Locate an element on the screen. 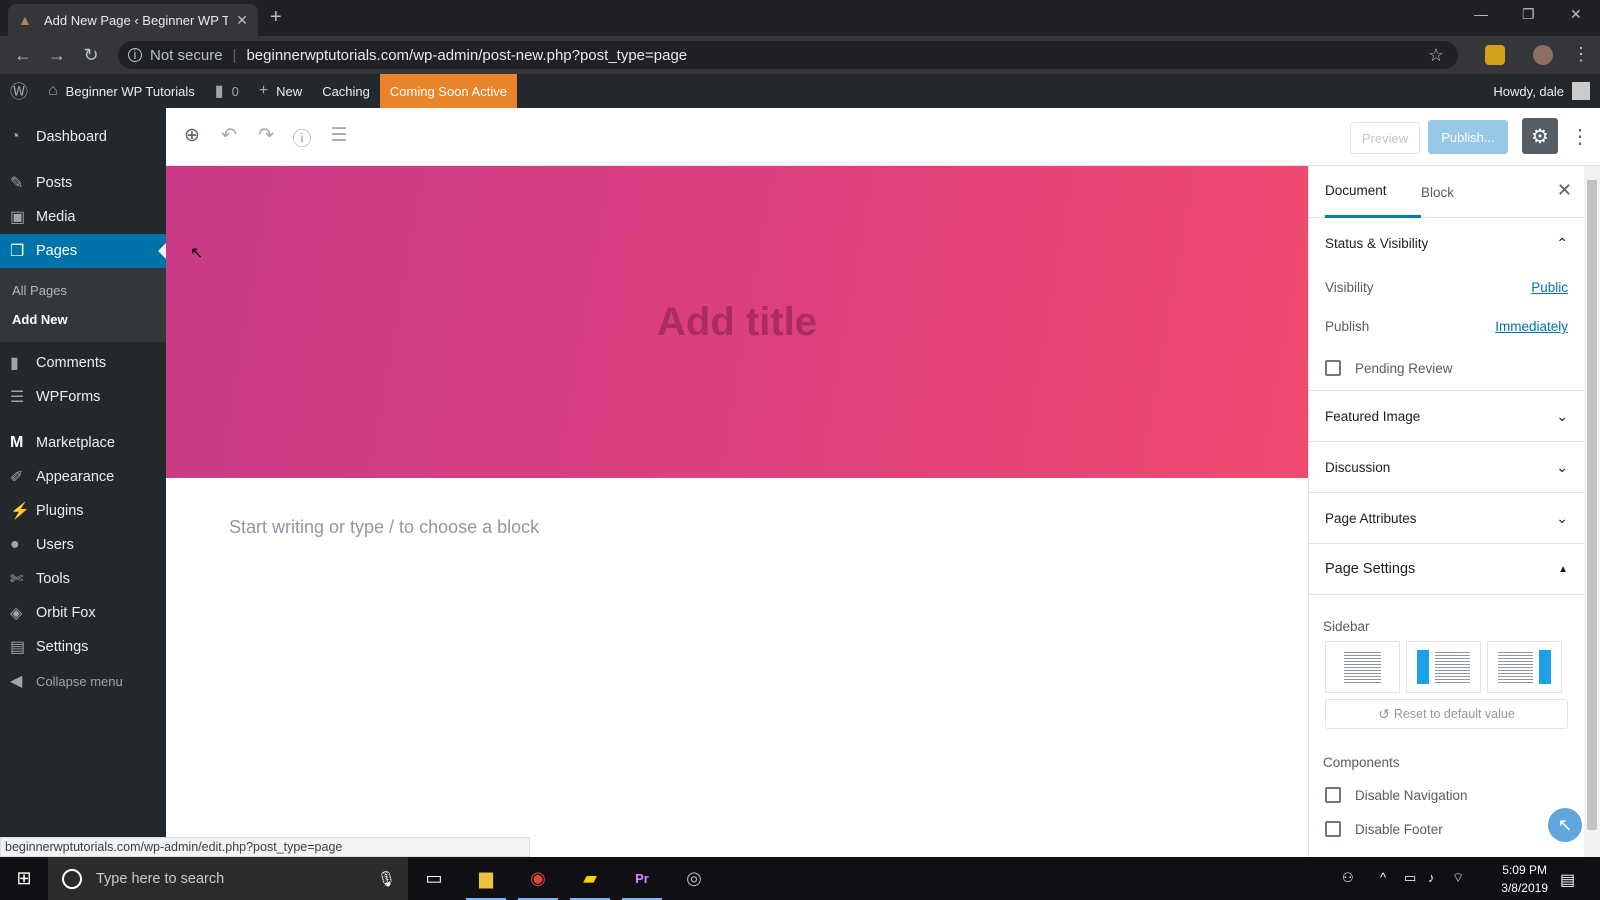 Image resolution: width=1600 pixels, height=900 pixels. outline-icon: ☰ is located at coordinates (339, 135).